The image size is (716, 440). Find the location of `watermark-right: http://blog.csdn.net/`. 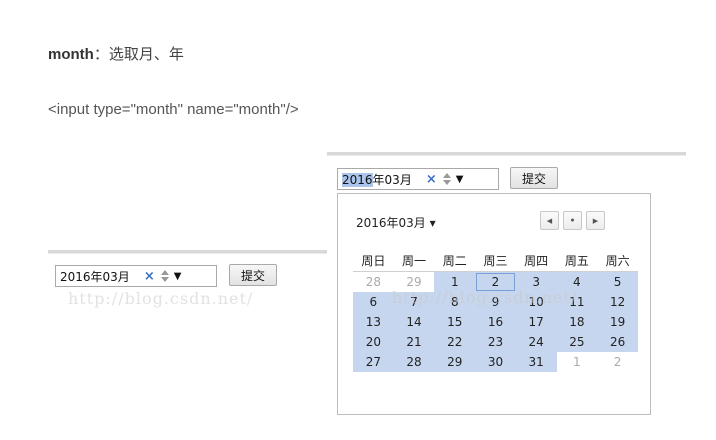

watermark-right: http://blog.csdn.net/ is located at coordinates (485, 297).